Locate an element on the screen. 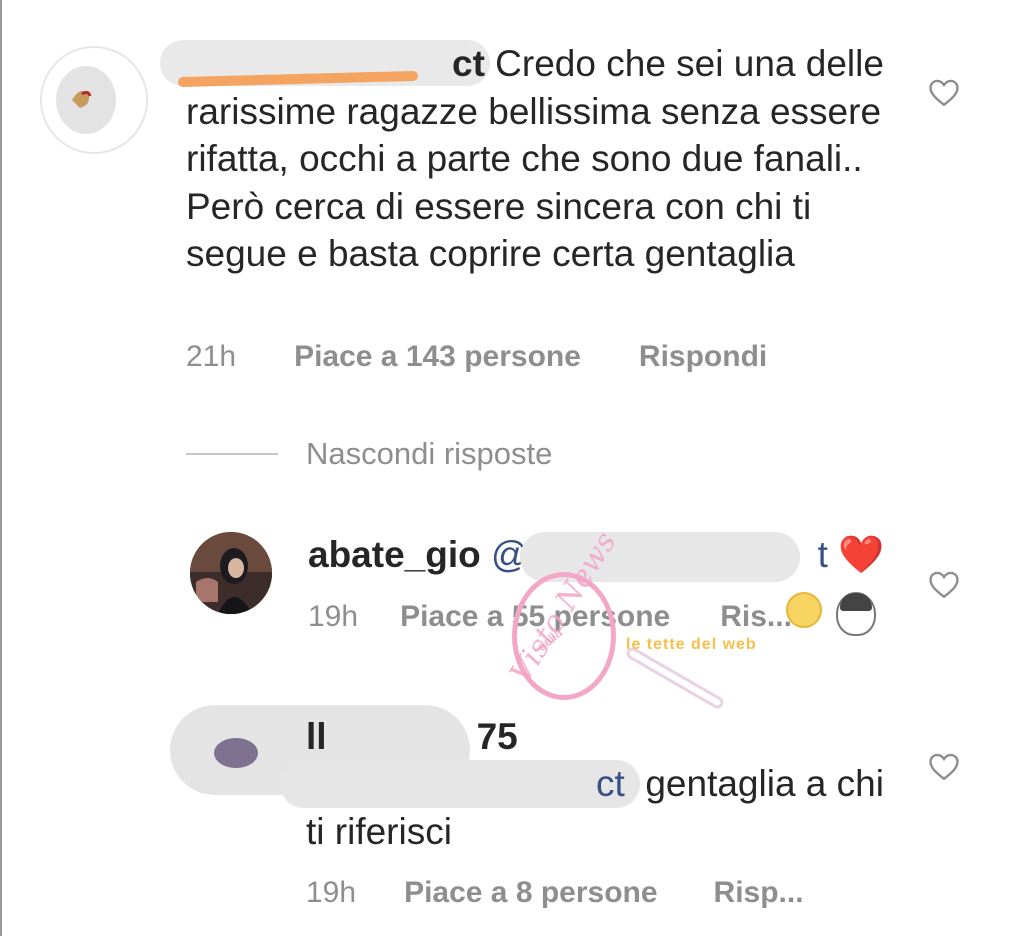 This screenshot has height=936, width=1024. comment-likes: Piace a 143 persone is located at coordinates (437, 356).